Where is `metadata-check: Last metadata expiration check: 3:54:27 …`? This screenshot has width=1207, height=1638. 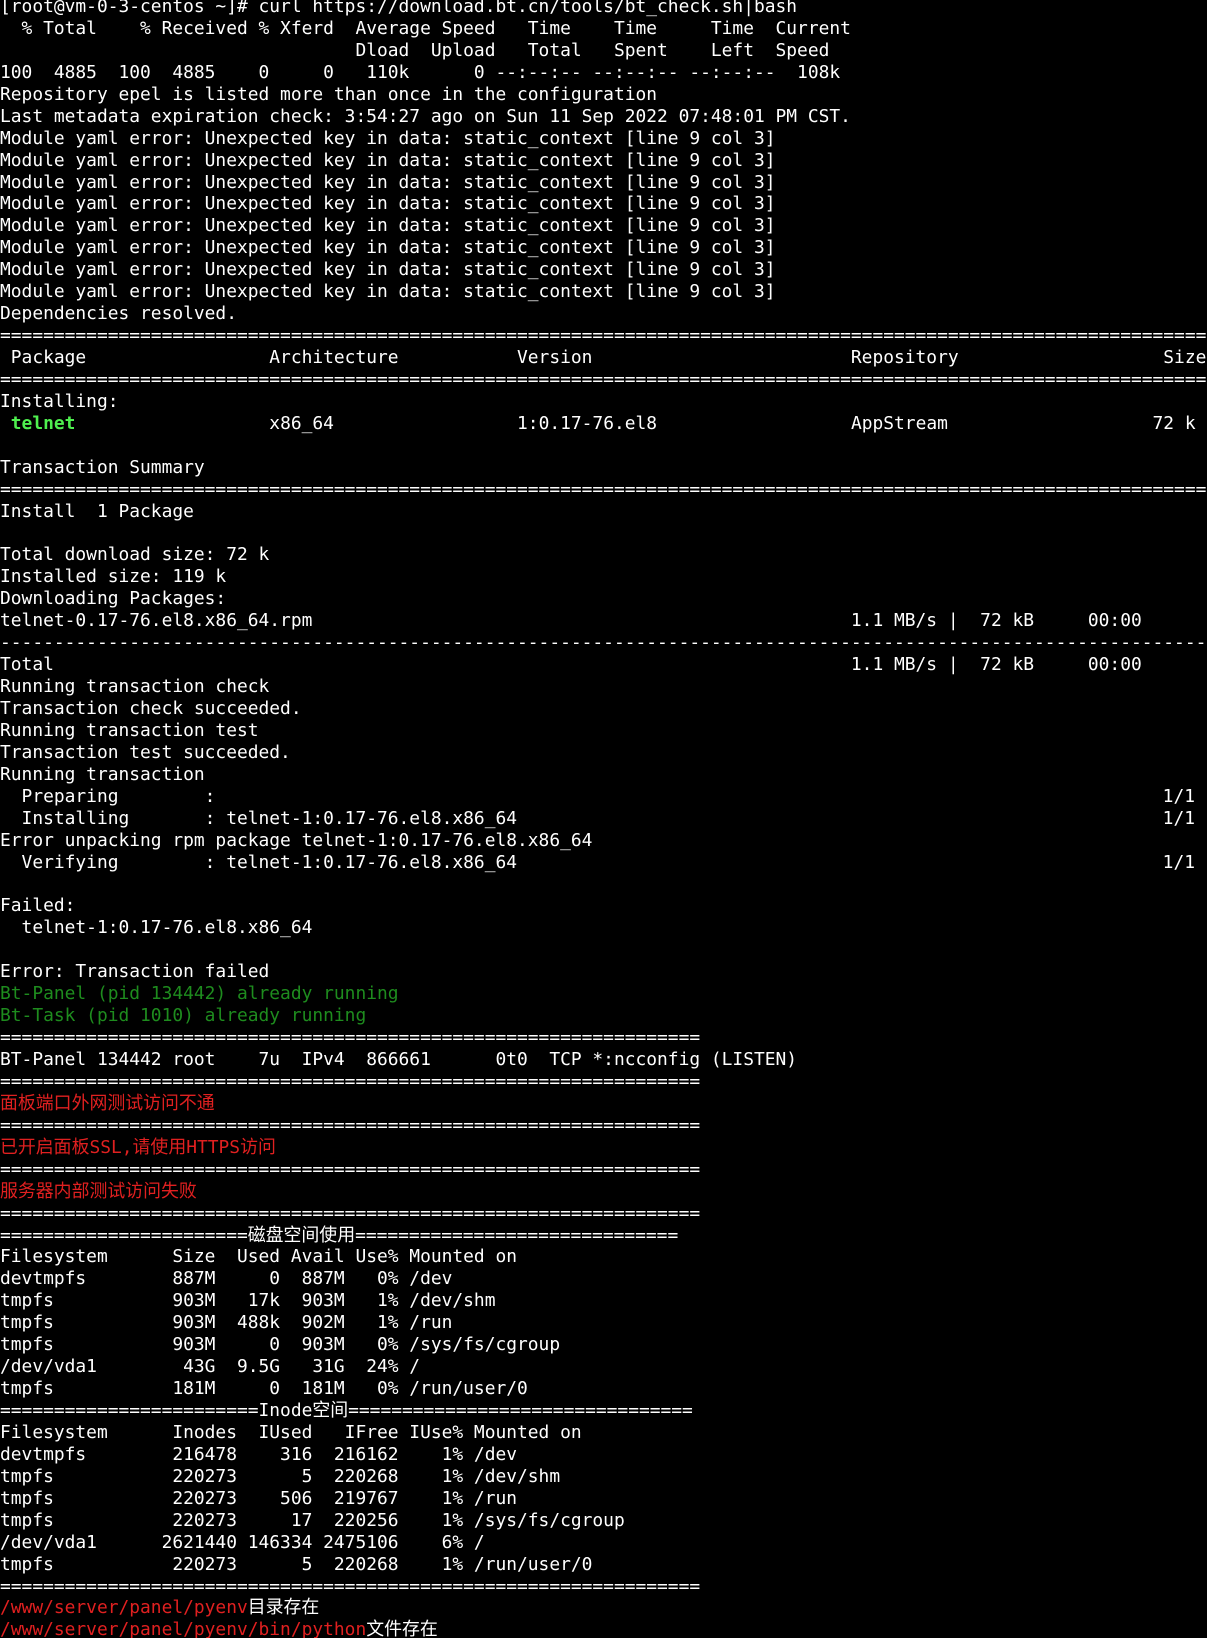
metadata-check: Last metadata expiration check: 3:54:27 … is located at coordinates (603, 117).